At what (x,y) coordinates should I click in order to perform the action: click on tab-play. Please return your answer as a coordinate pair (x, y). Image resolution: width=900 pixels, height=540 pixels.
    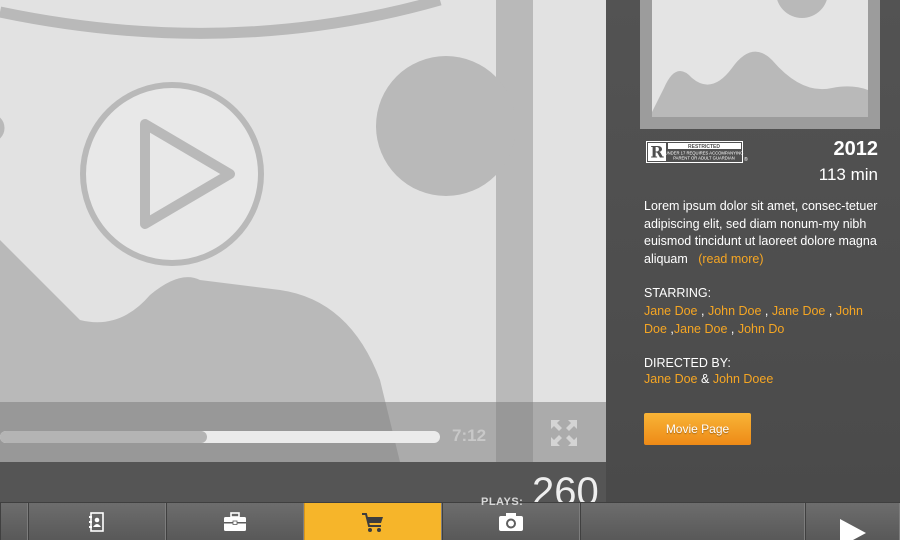
    Looking at the image, I should click on (852, 521).